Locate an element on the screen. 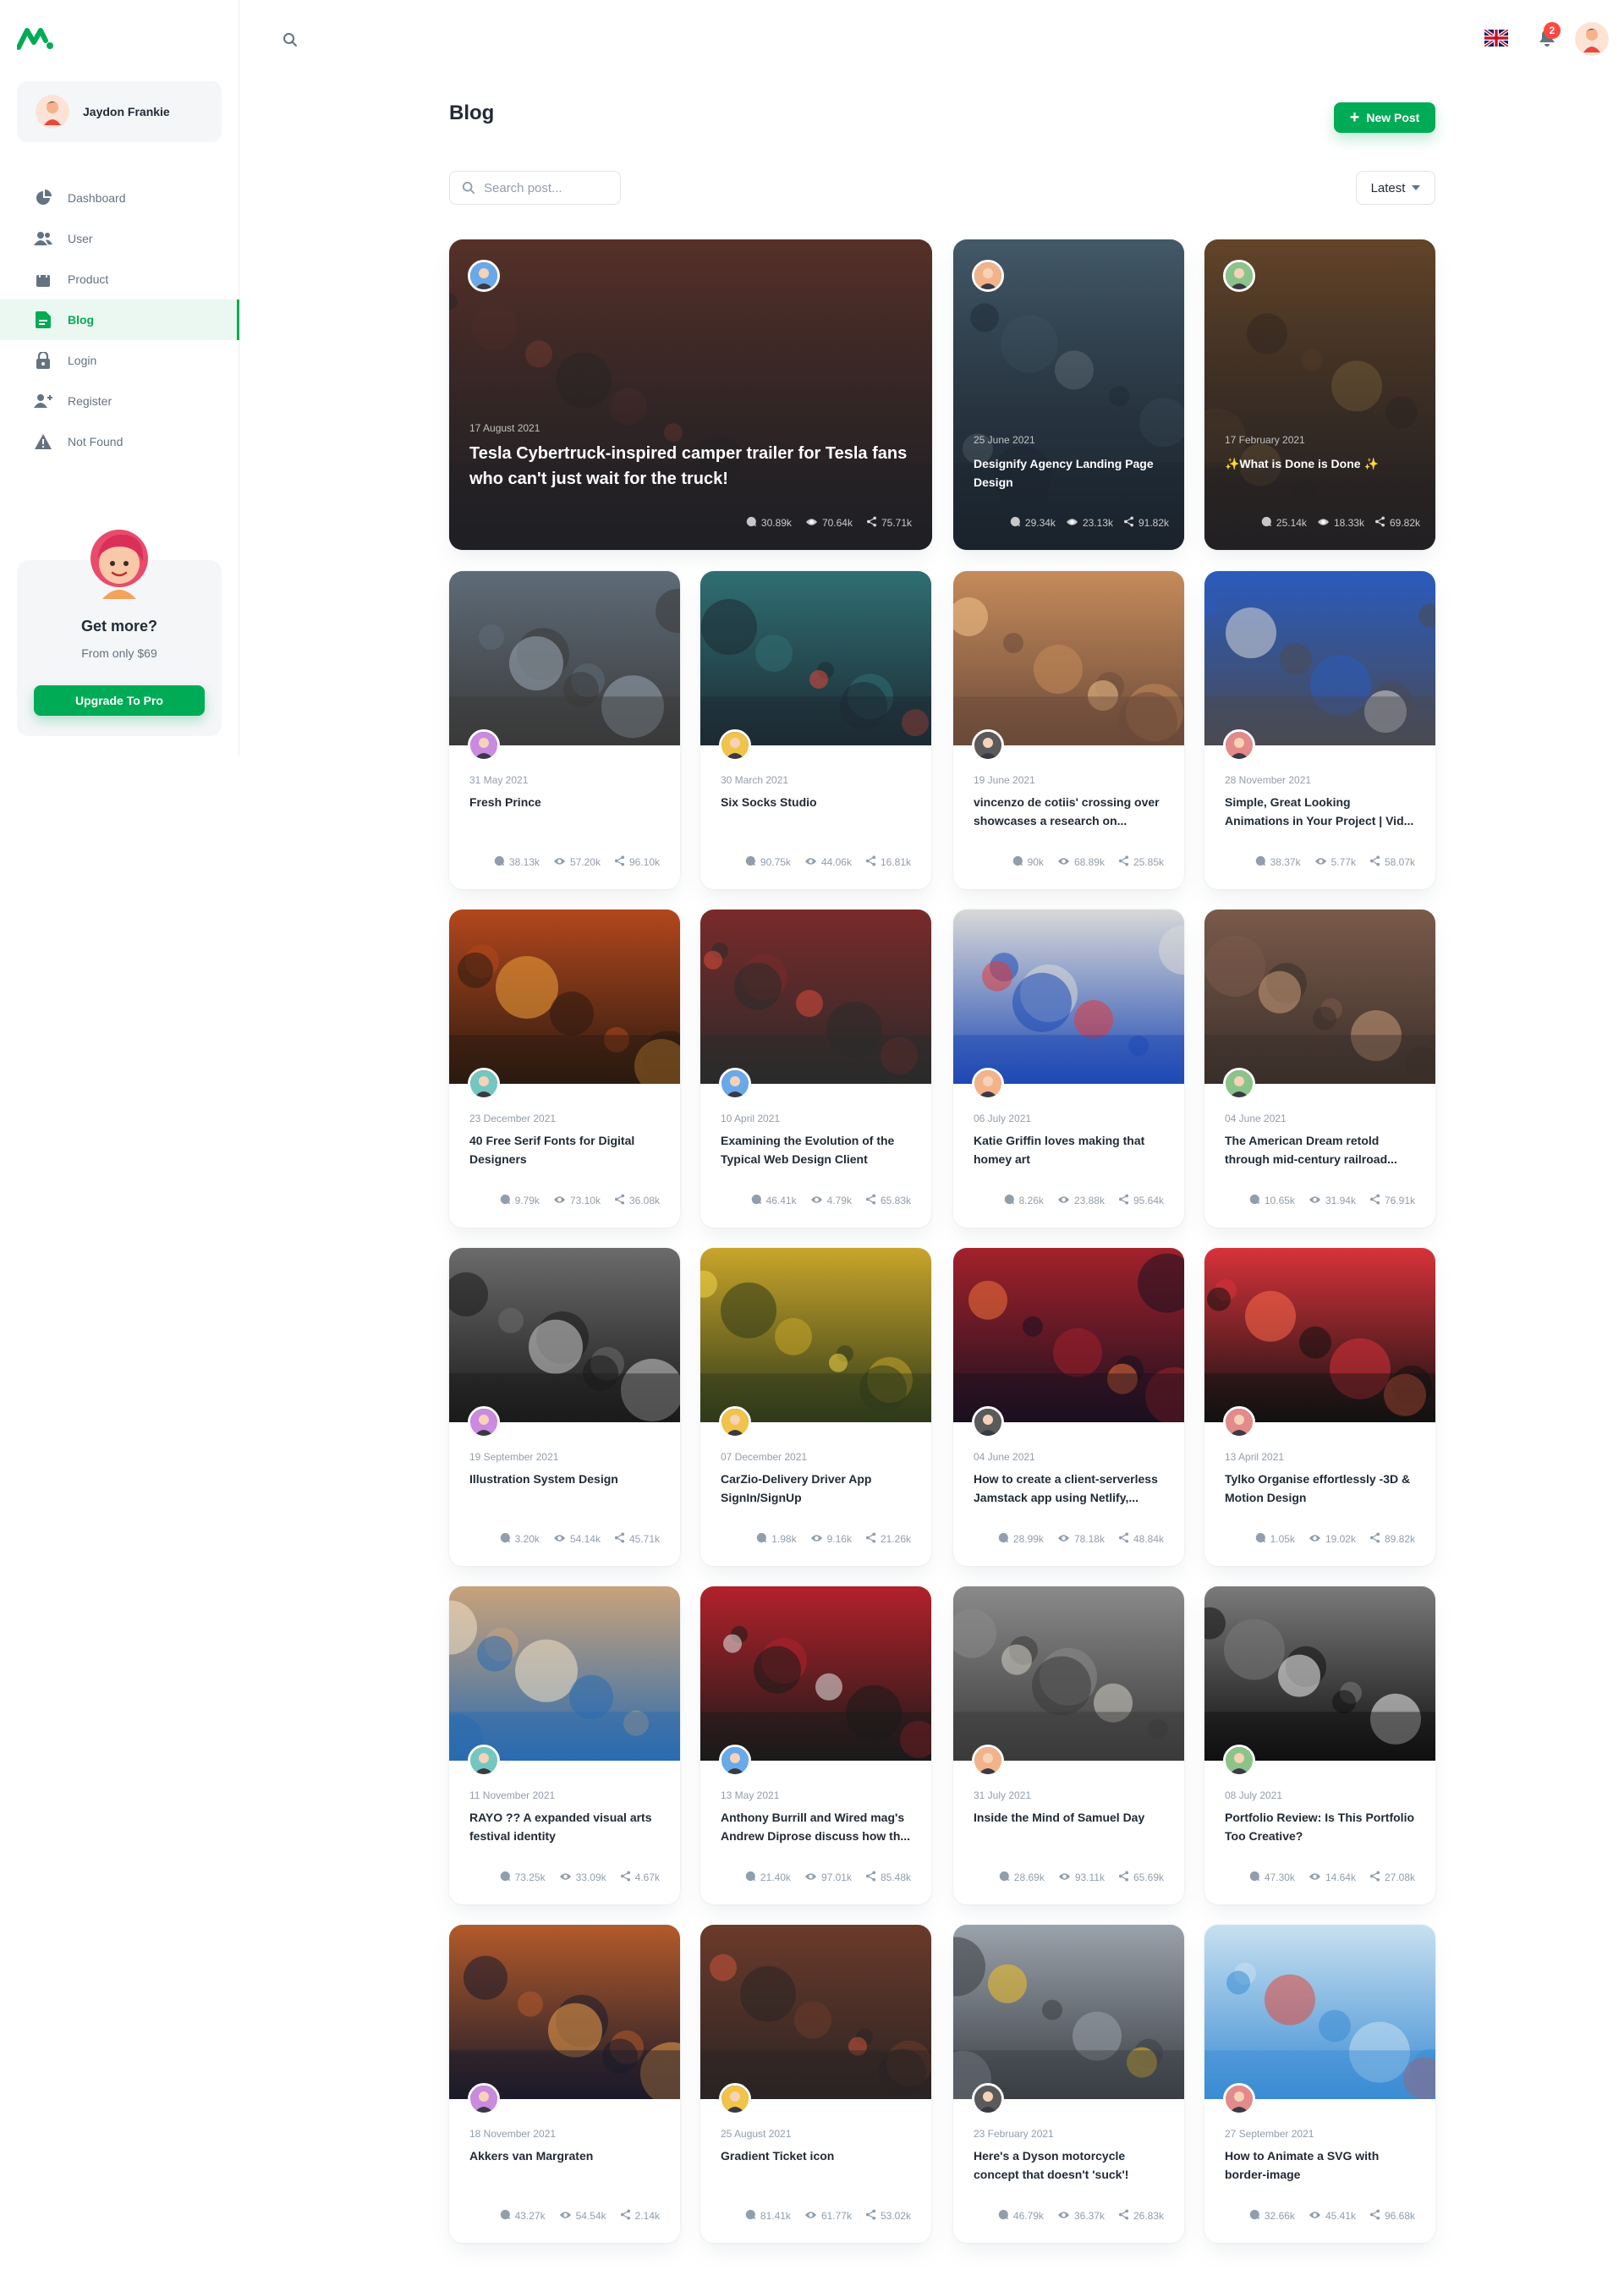 This screenshot has height=2281, width=1624. new-post-label: New Post is located at coordinates (1393, 117).